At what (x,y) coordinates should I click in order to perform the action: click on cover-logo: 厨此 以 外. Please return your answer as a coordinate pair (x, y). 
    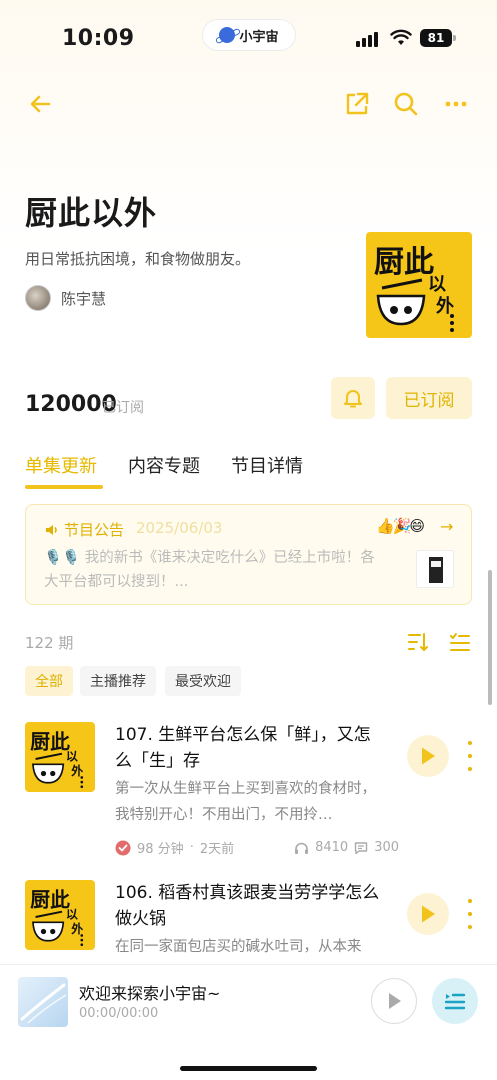
    Looking at the image, I should click on (414, 288).